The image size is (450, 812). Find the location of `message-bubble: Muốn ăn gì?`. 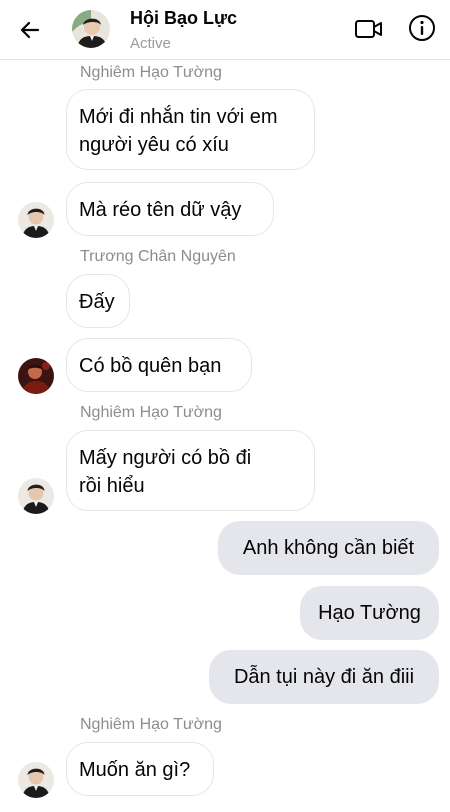

message-bubble: Muốn ăn gì? is located at coordinates (140, 769).